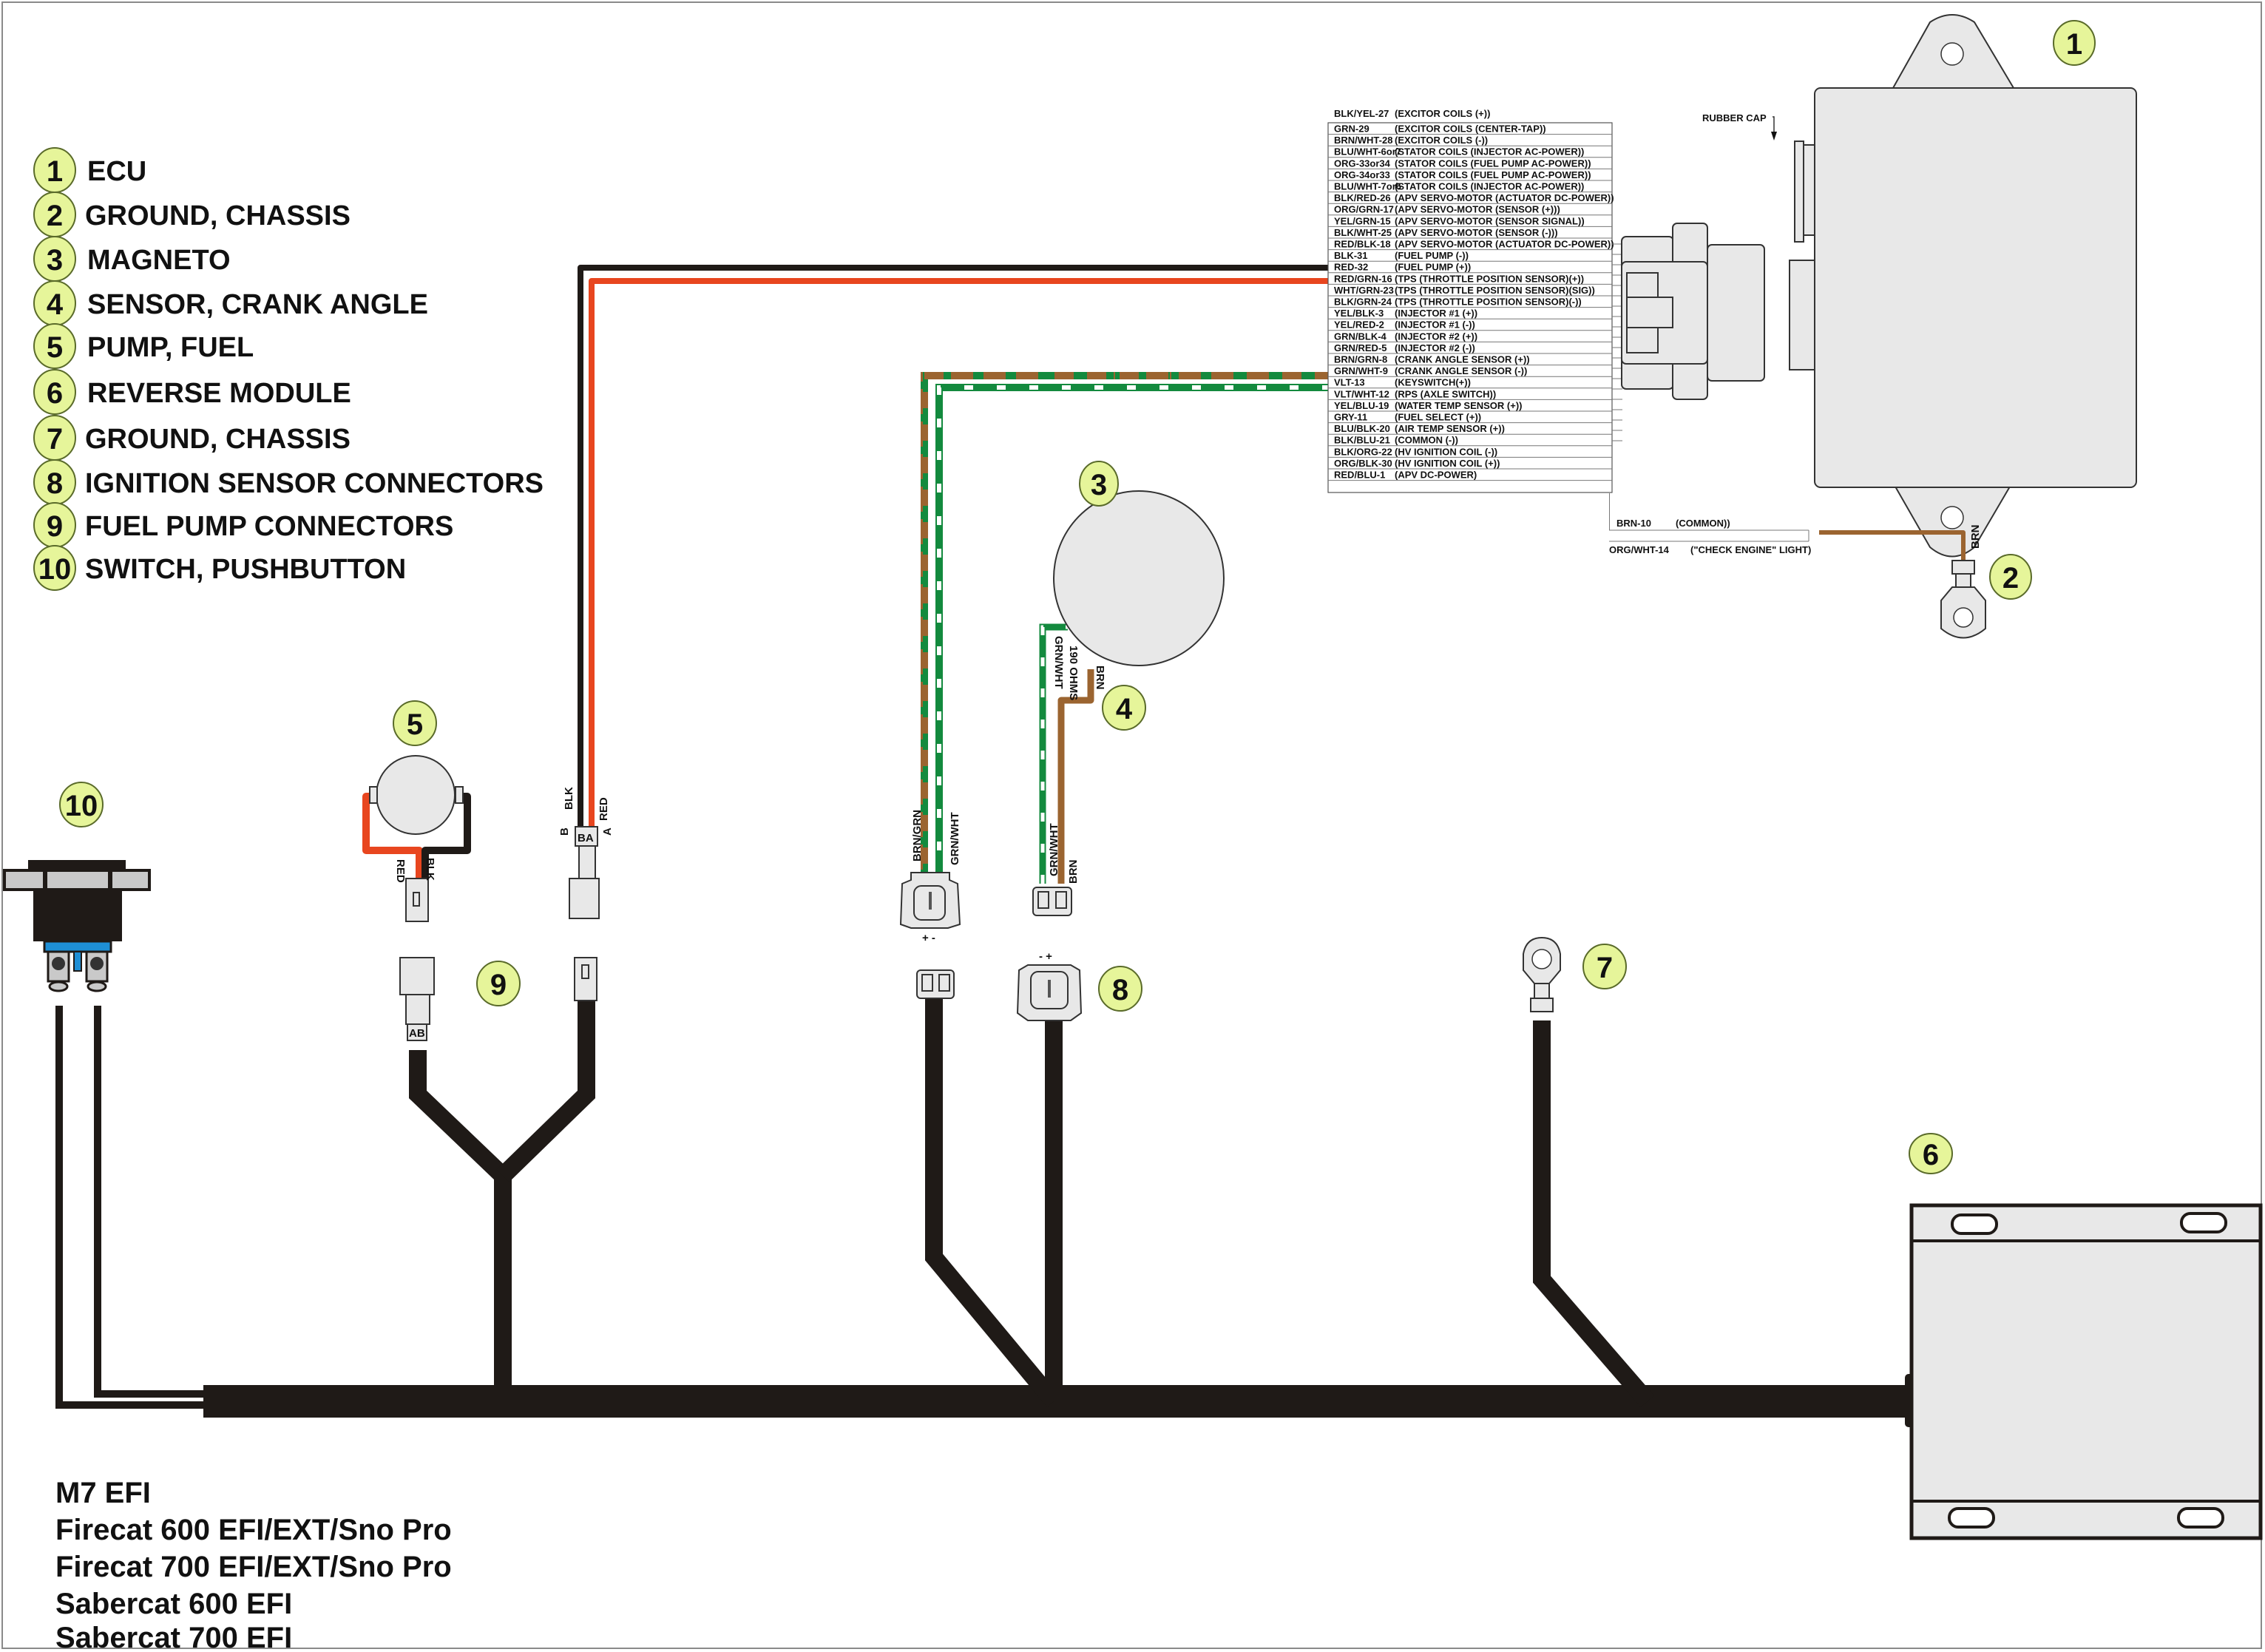 This screenshot has height=1652, width=2265. I want to click on badge-number: 4, so click(56, 304).